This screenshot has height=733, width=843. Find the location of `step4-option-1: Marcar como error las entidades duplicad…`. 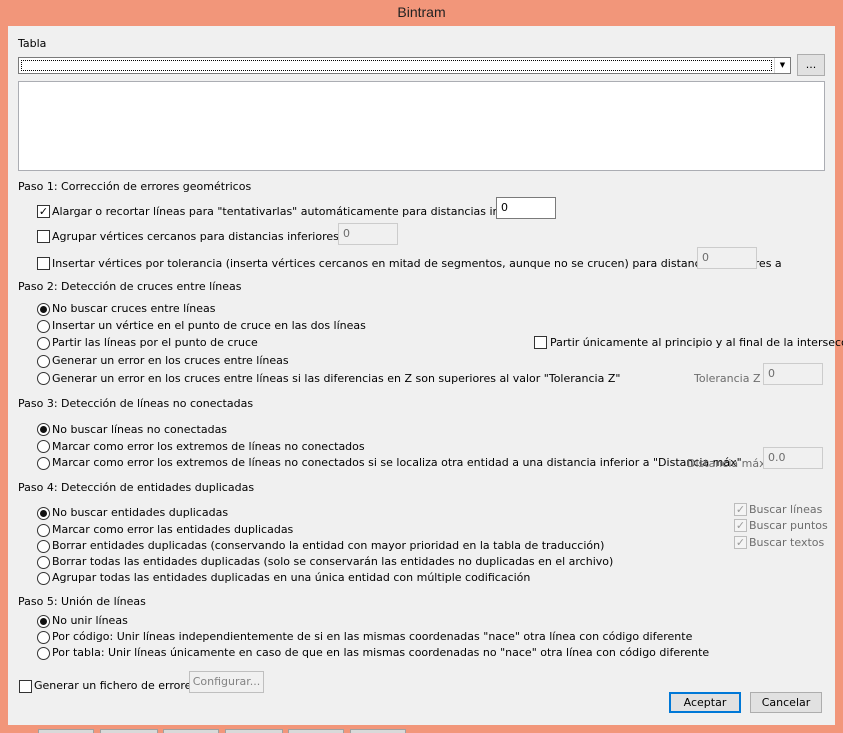

step4-option-1: Marcar como error las entidades duplicad… is located at coordinates (172, 530).